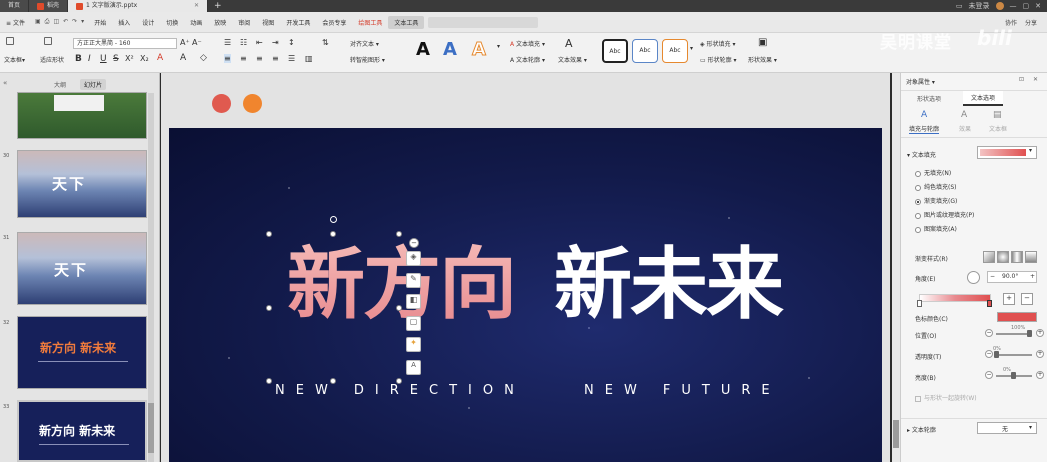  I want to click on transparency-plus-icon: +, so click(1040, 354).